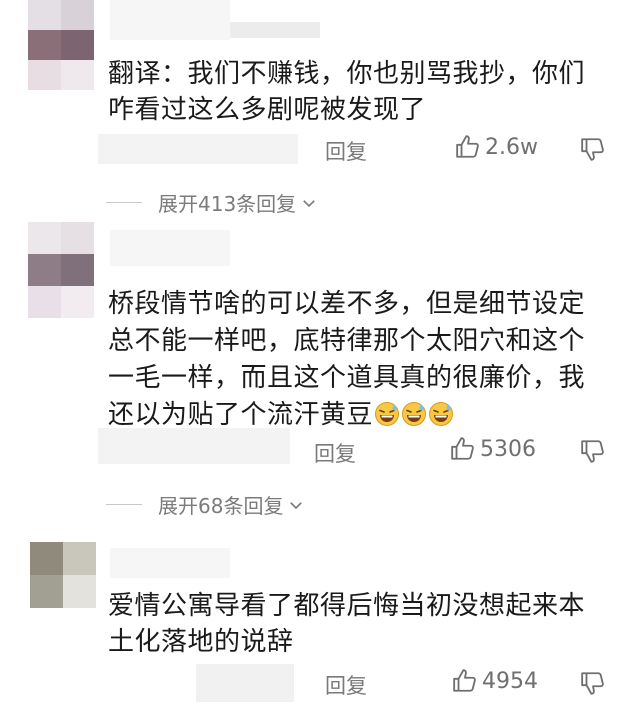  I want to click on expand-replies: 展开68条回复, so click(205, 504).